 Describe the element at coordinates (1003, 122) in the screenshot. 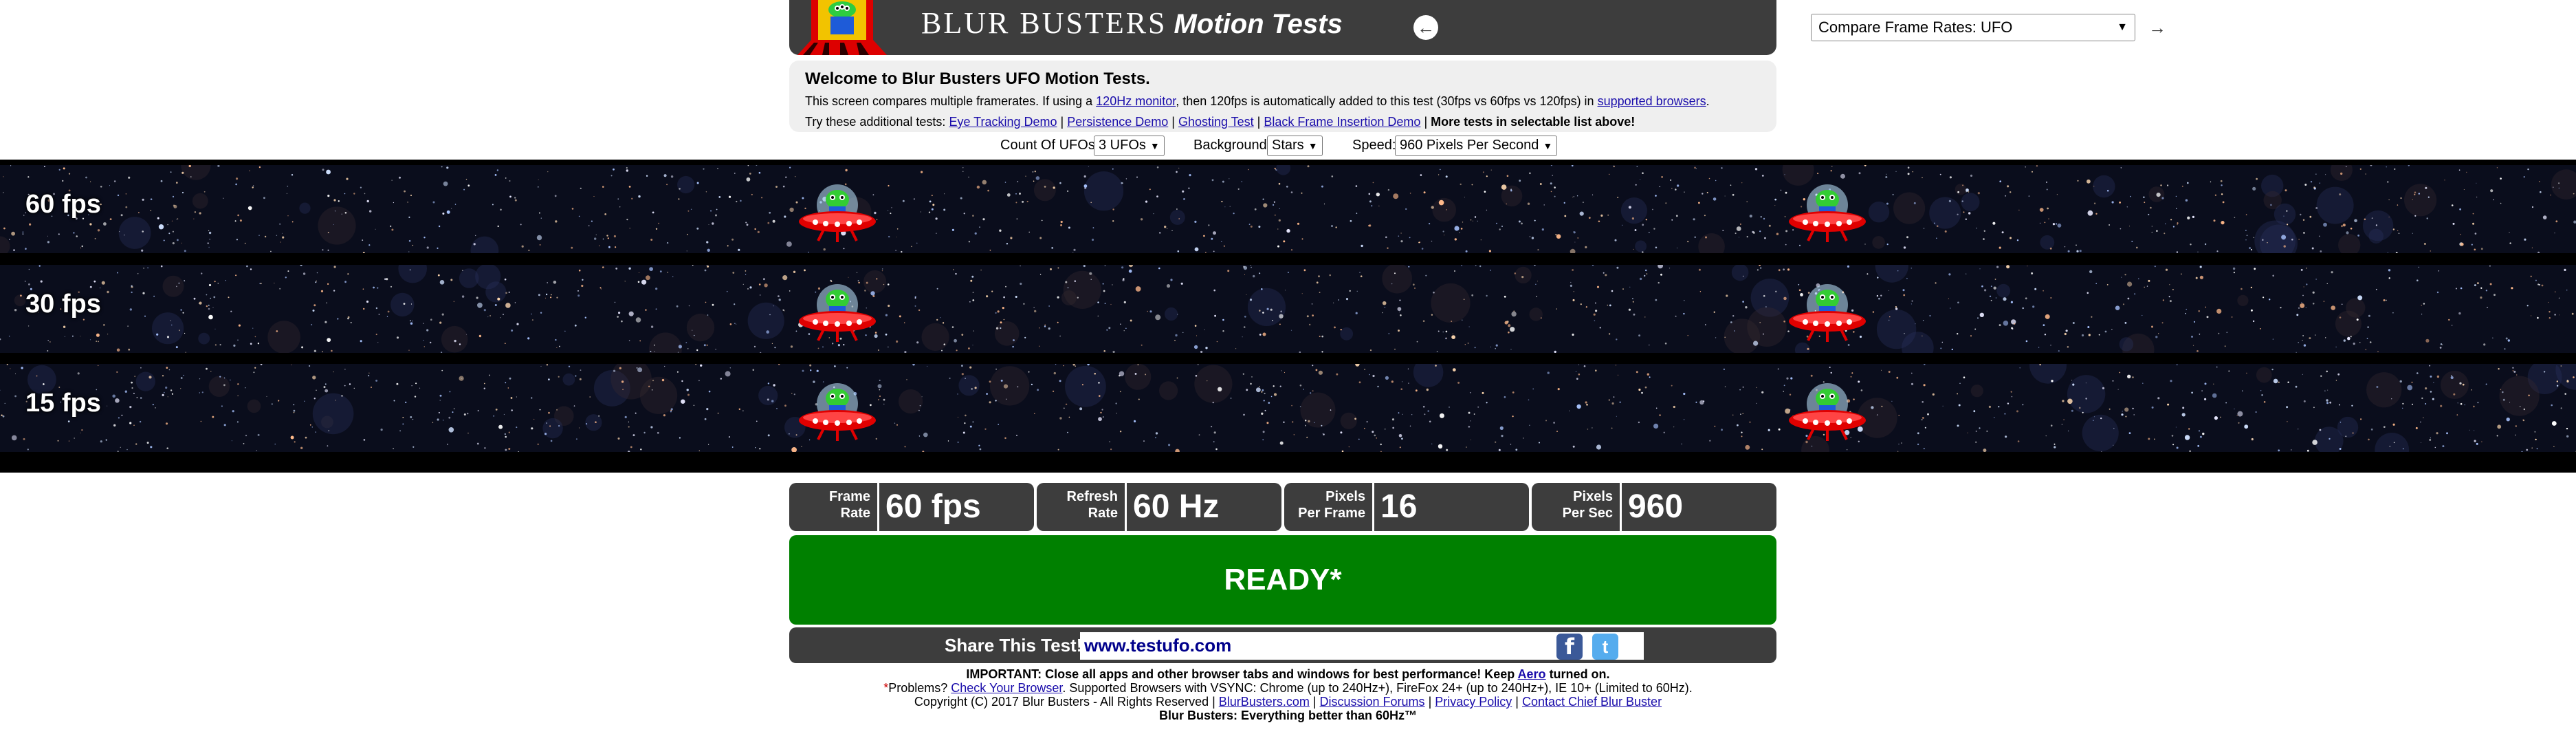

I see `link-eye-tracking-demo: Eye Tracking Demo` at that location.